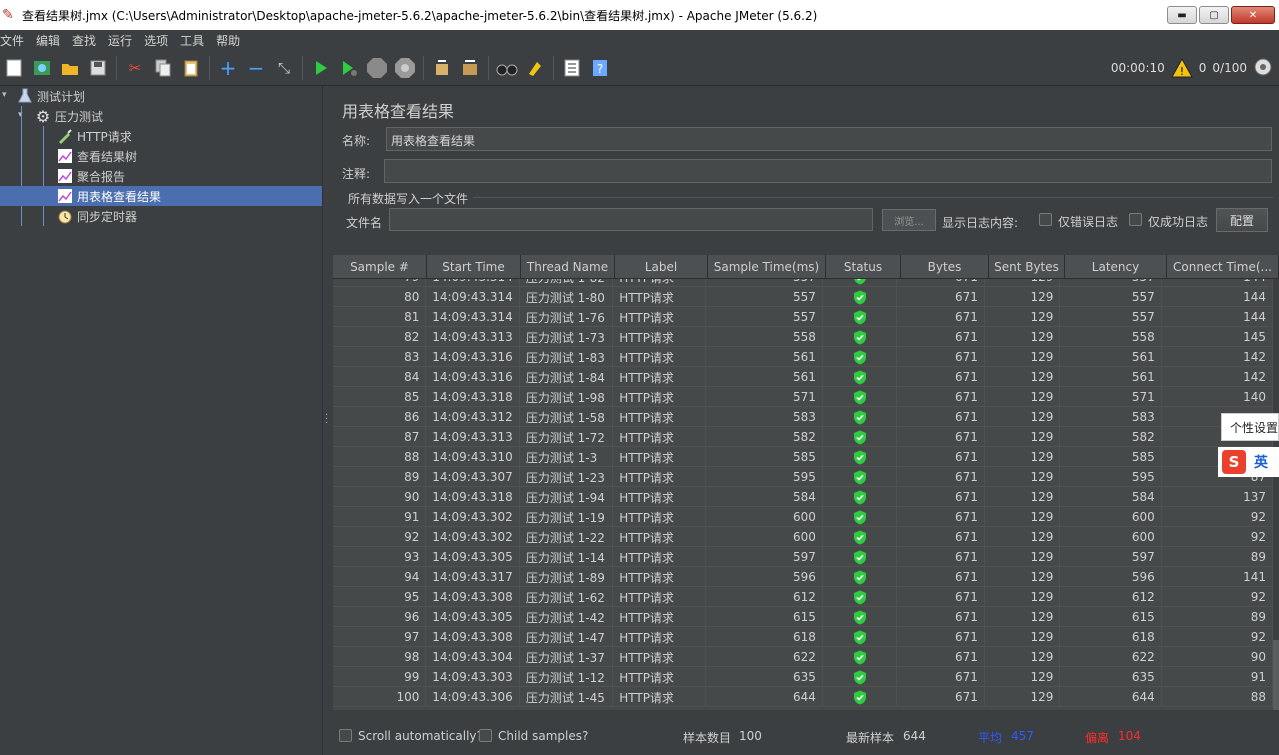 The image size is (1279, 755). I want to click on column-header: Latency, so click(1116, 267).